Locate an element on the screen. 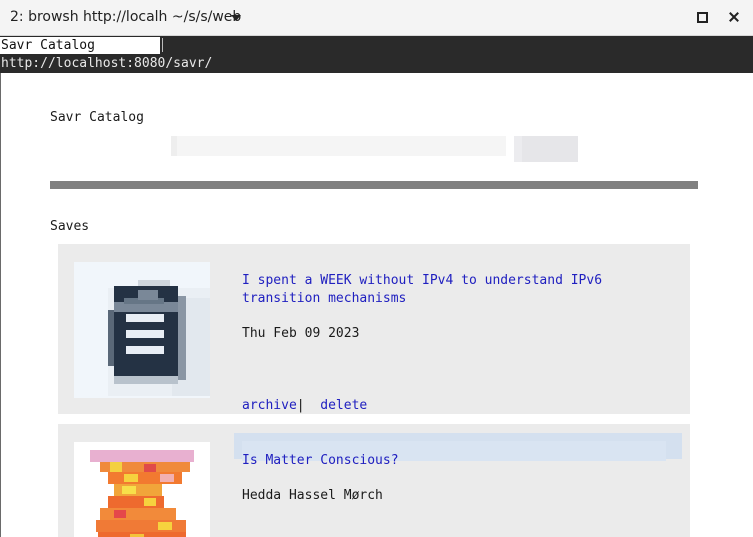 This screenshot has height=537, width=753. browser-tab: Savr Catalog is located at coordinates (80, 45).